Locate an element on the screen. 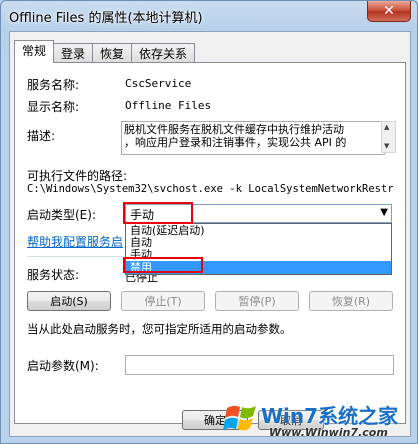 This screenshot has width=418, height=444. startup-type-label: 启动类型(E): is located at coordinates (61, 215).